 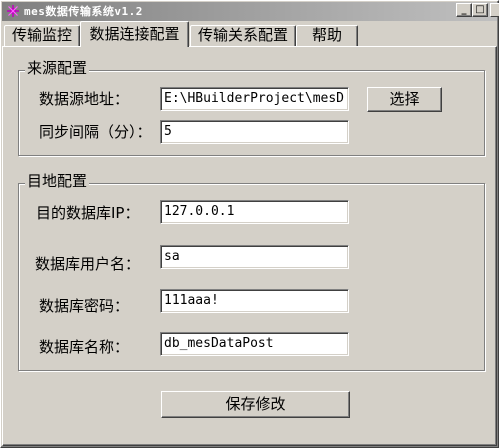 What do you see at coordinates (88, 264) in the screenshot?
I see `db-username-label: 数据库用户名：` at bounding box center [88, 264].